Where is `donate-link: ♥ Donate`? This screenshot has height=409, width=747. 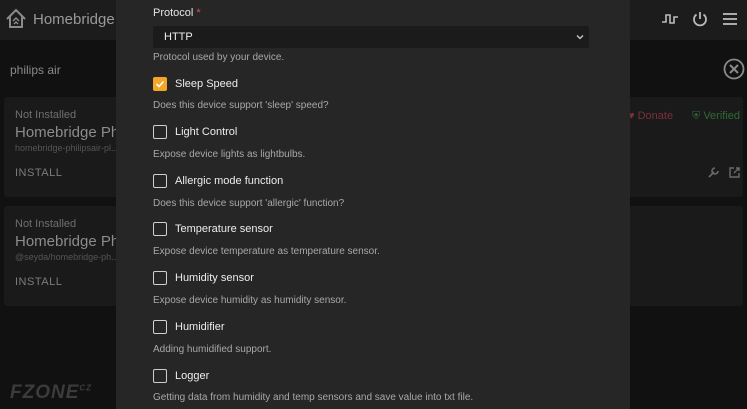
donate-link: ♥ Donate is located at coordinates (650, 116).